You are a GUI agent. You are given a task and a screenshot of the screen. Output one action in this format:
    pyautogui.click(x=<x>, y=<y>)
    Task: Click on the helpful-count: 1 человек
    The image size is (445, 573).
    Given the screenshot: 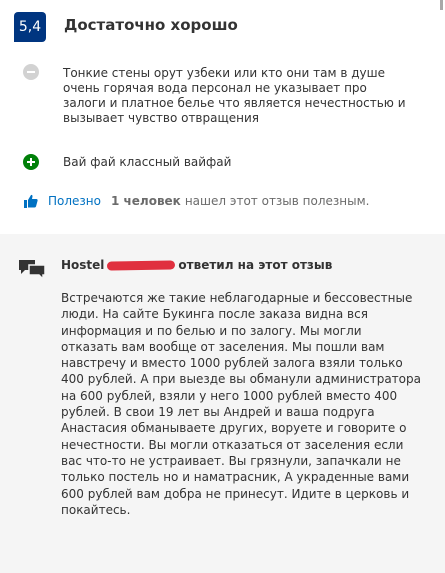 What is the action you would take?
    pyautogui.click(x=146, y=201)
    